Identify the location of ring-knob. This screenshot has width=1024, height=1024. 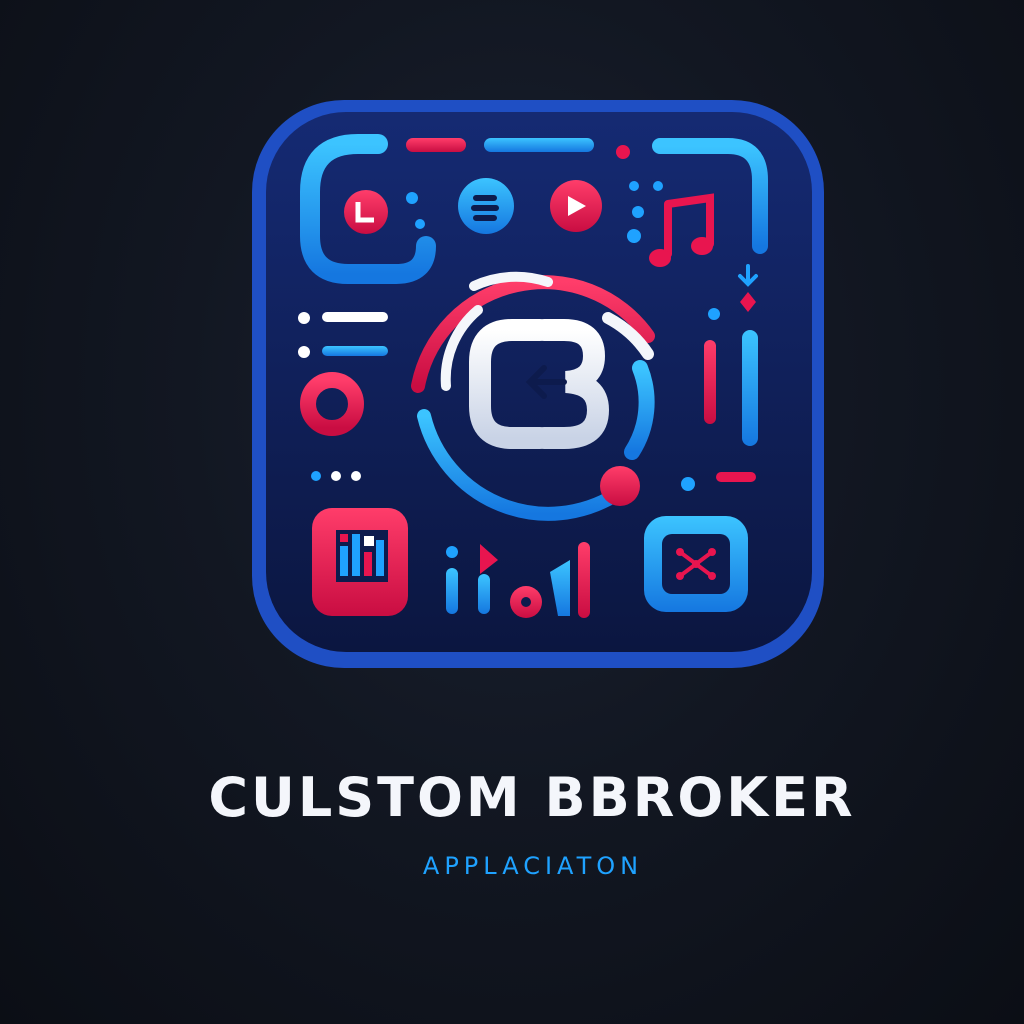
(620, 486).